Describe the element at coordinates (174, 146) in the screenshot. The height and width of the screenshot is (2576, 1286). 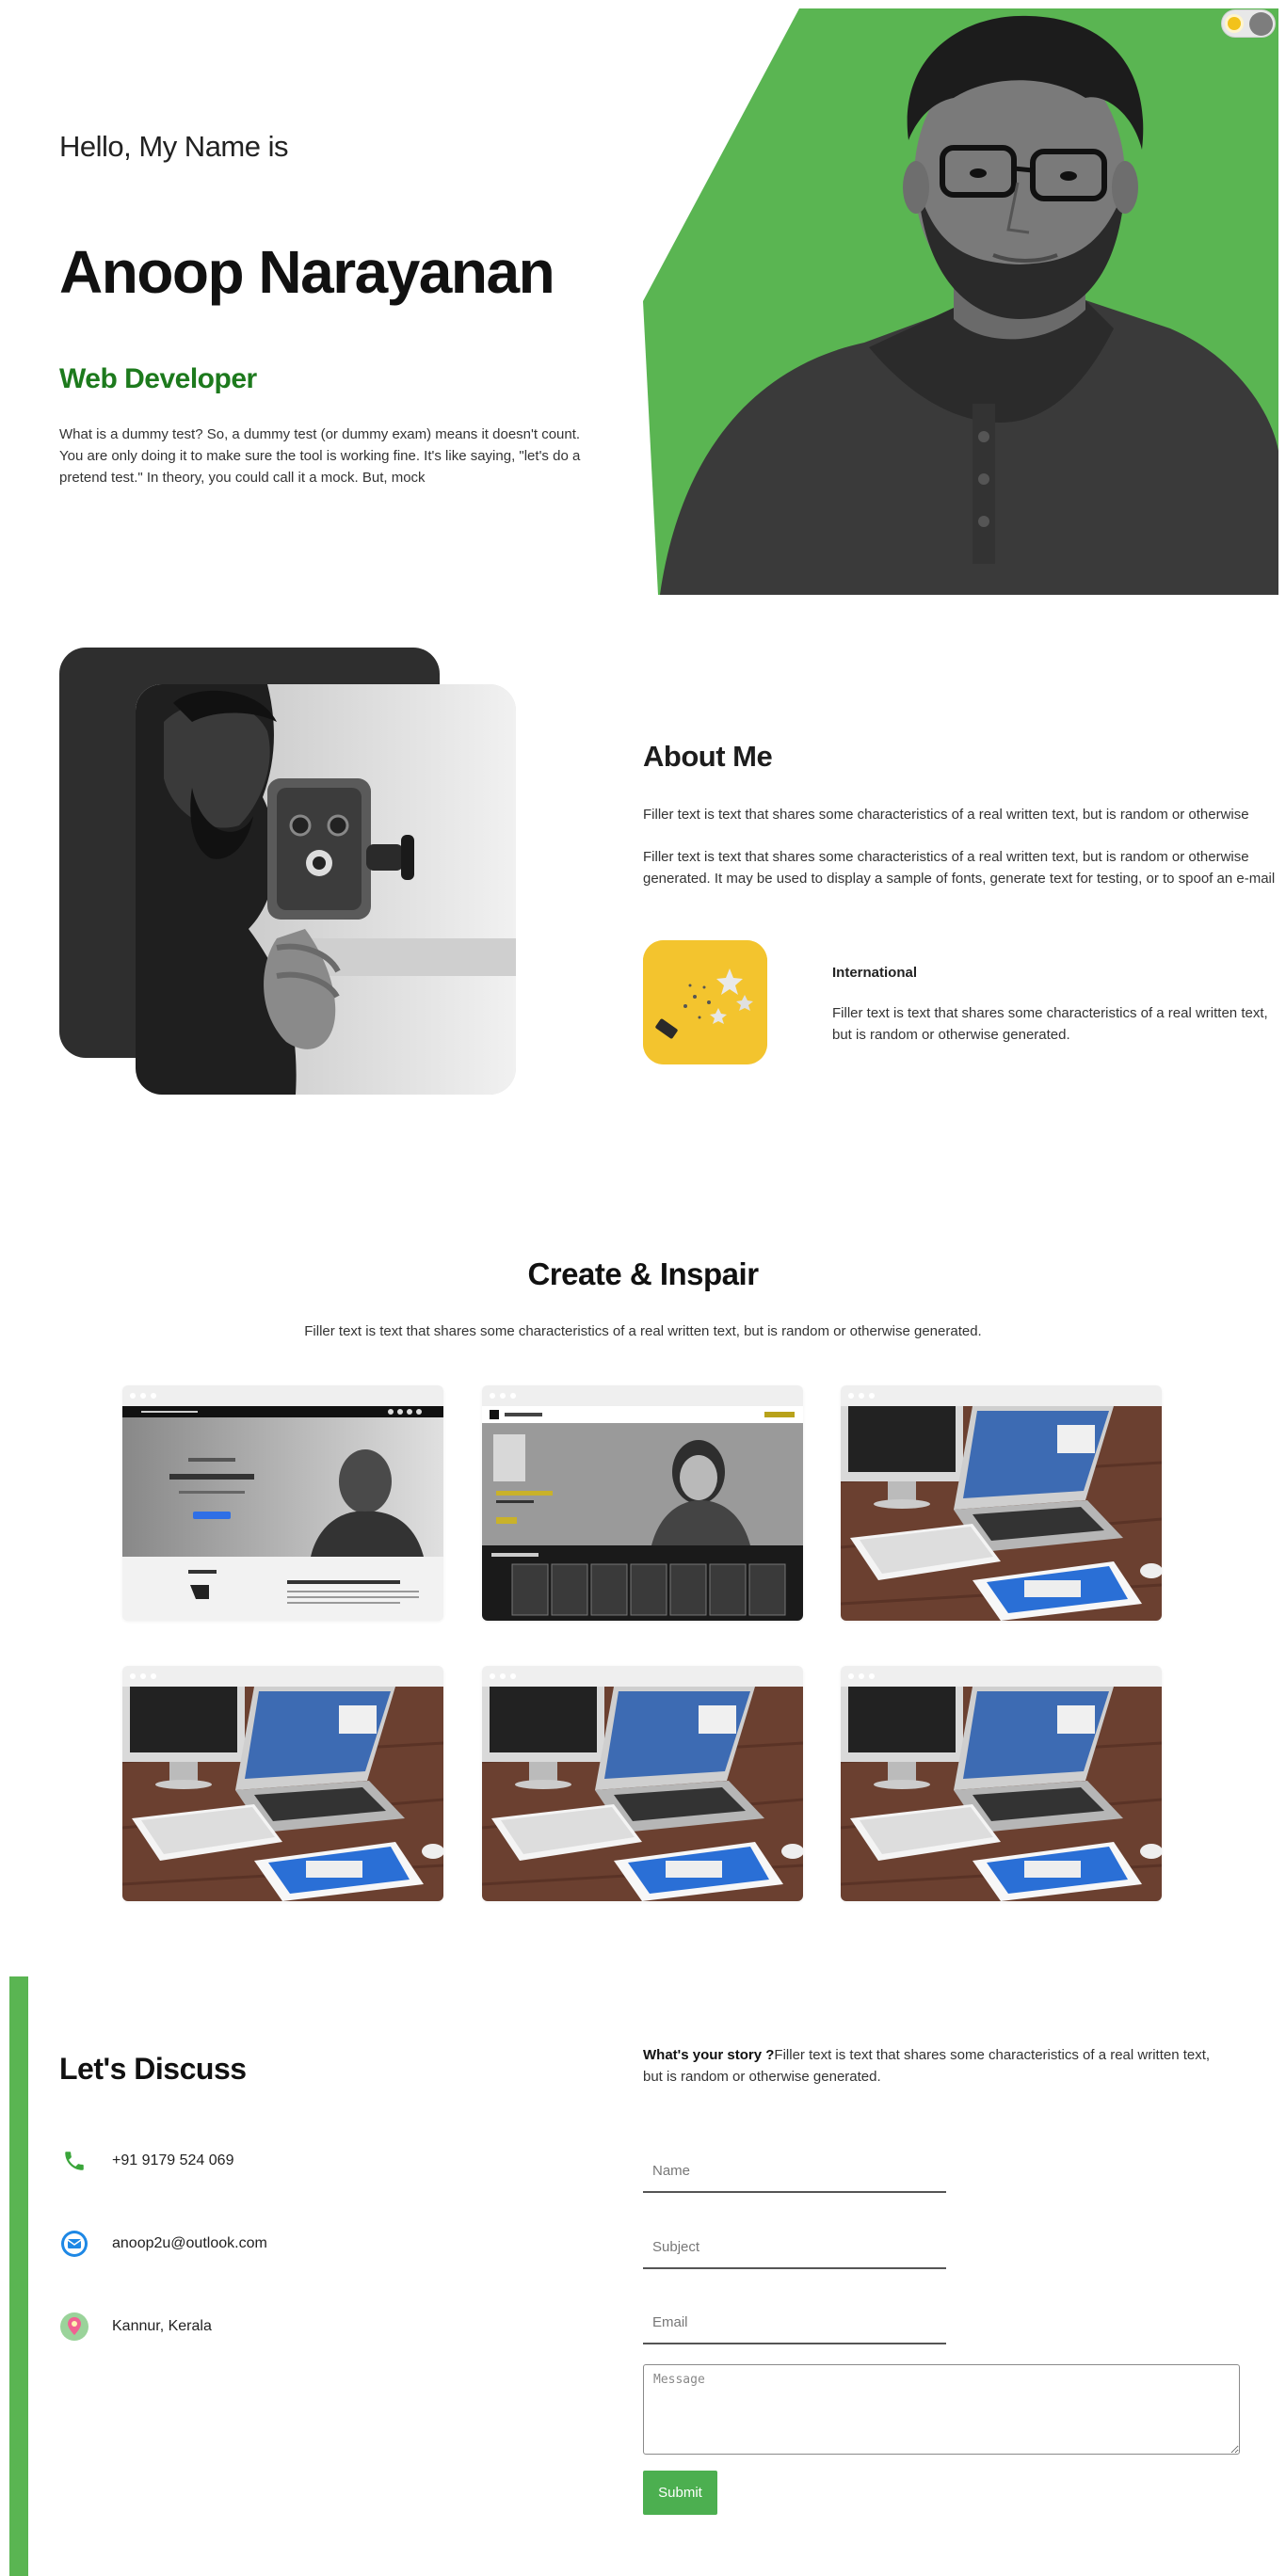
I see `hero-greeting: Hello, My Name is` at that location.